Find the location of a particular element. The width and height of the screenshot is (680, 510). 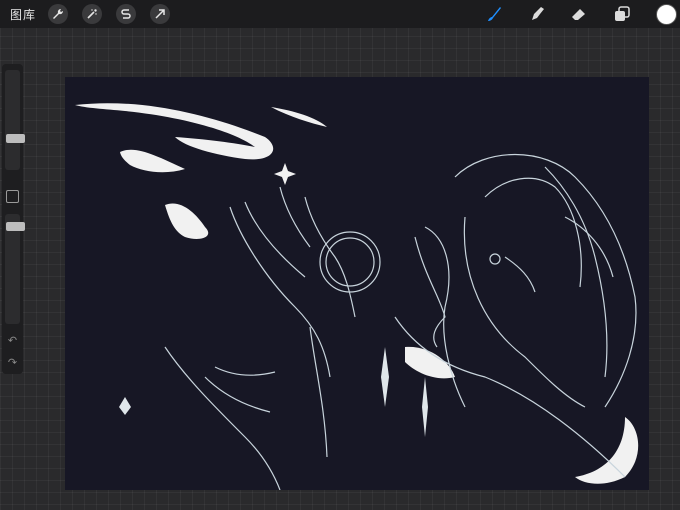

arrow-cursor-icon is located at coordinates (160, 14).